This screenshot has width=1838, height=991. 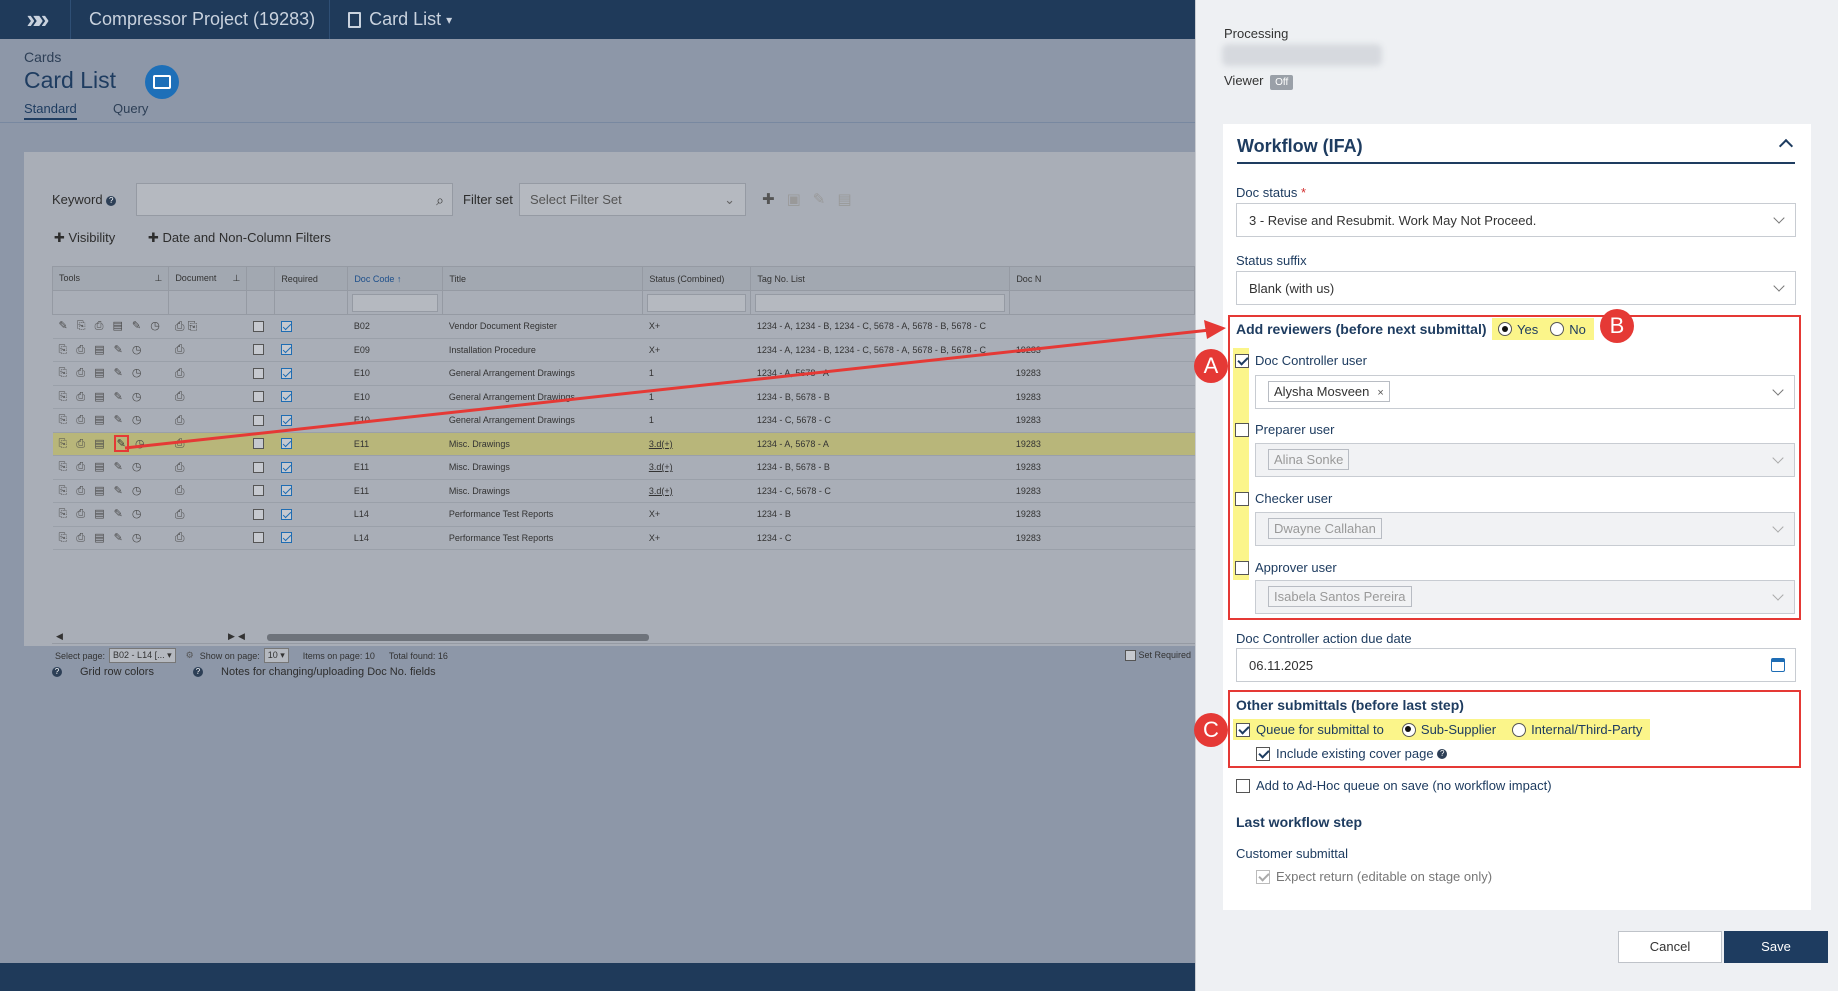 What do you see at coordinates (1353, 753) in the screenshot?
I see `include-cover-checkbox: Include existing cover page ?` at bounding box center [1353, 753].